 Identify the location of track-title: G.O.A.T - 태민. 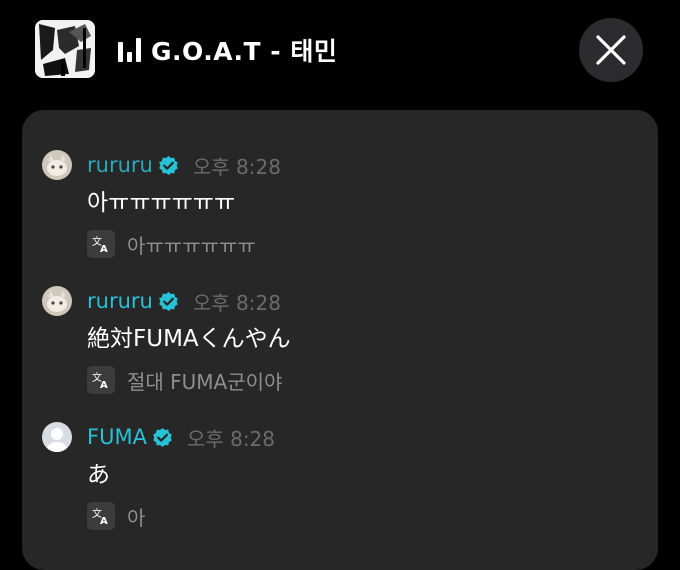
(244, 51).